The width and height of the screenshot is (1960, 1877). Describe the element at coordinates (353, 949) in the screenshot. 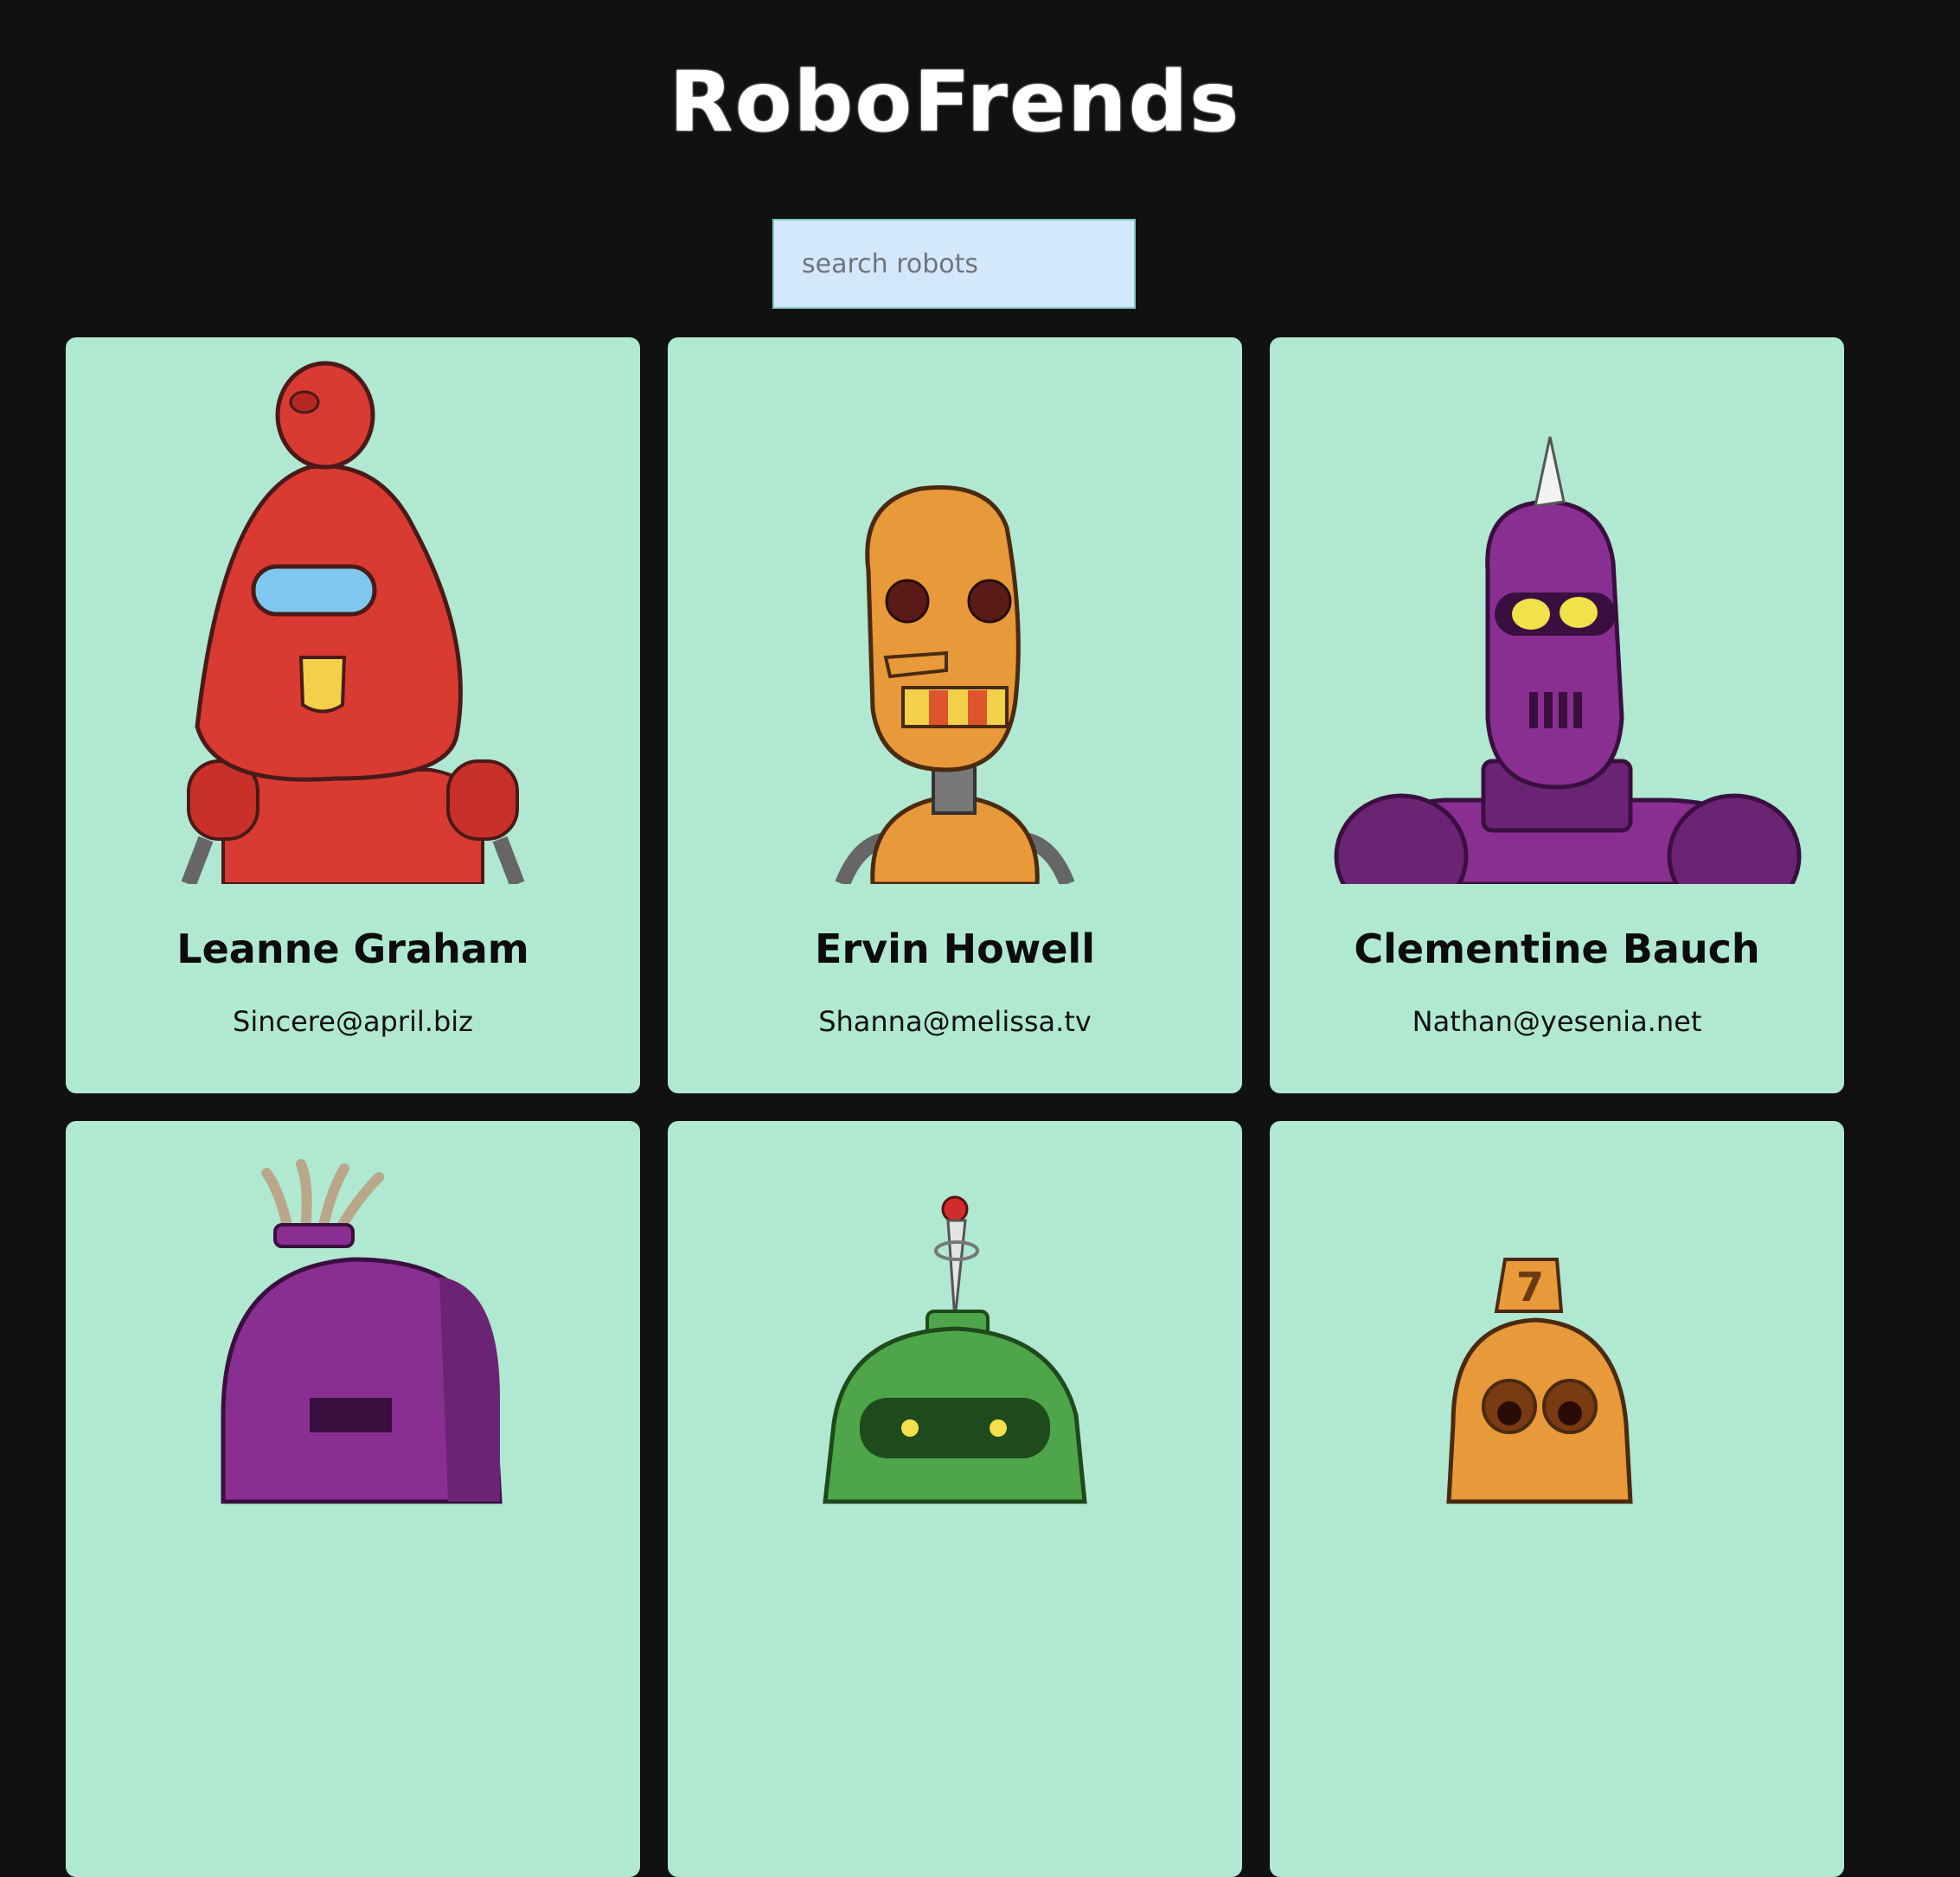

I see `robot-name: Leanne Graham` at that location.